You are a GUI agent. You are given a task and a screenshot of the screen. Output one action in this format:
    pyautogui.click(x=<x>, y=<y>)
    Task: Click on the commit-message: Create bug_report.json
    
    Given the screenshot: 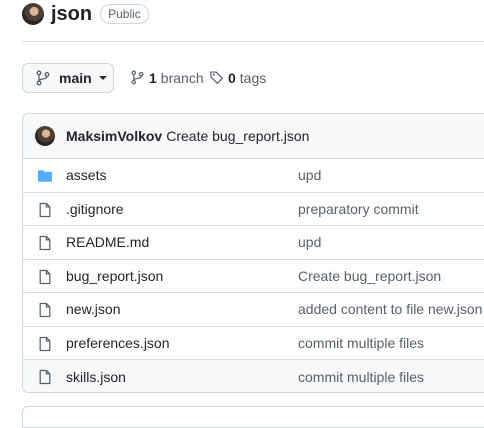 What is the action you would take?
    pyautogui.click(x=237, y=136)
    